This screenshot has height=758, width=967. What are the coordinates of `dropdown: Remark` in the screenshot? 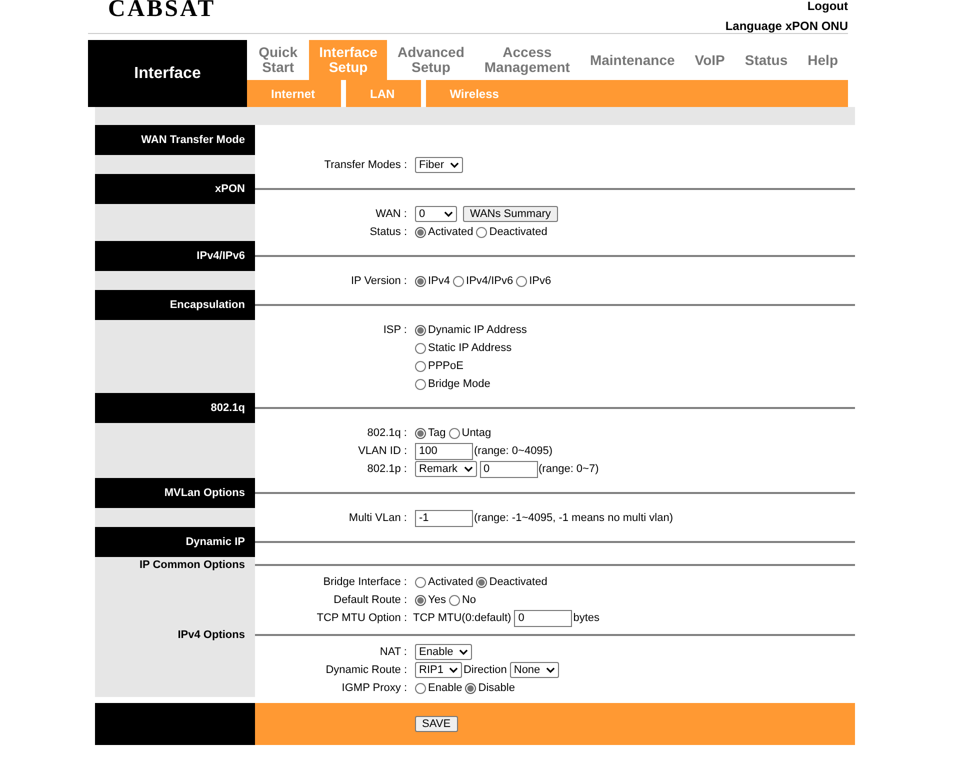 It's located at (446, 469).